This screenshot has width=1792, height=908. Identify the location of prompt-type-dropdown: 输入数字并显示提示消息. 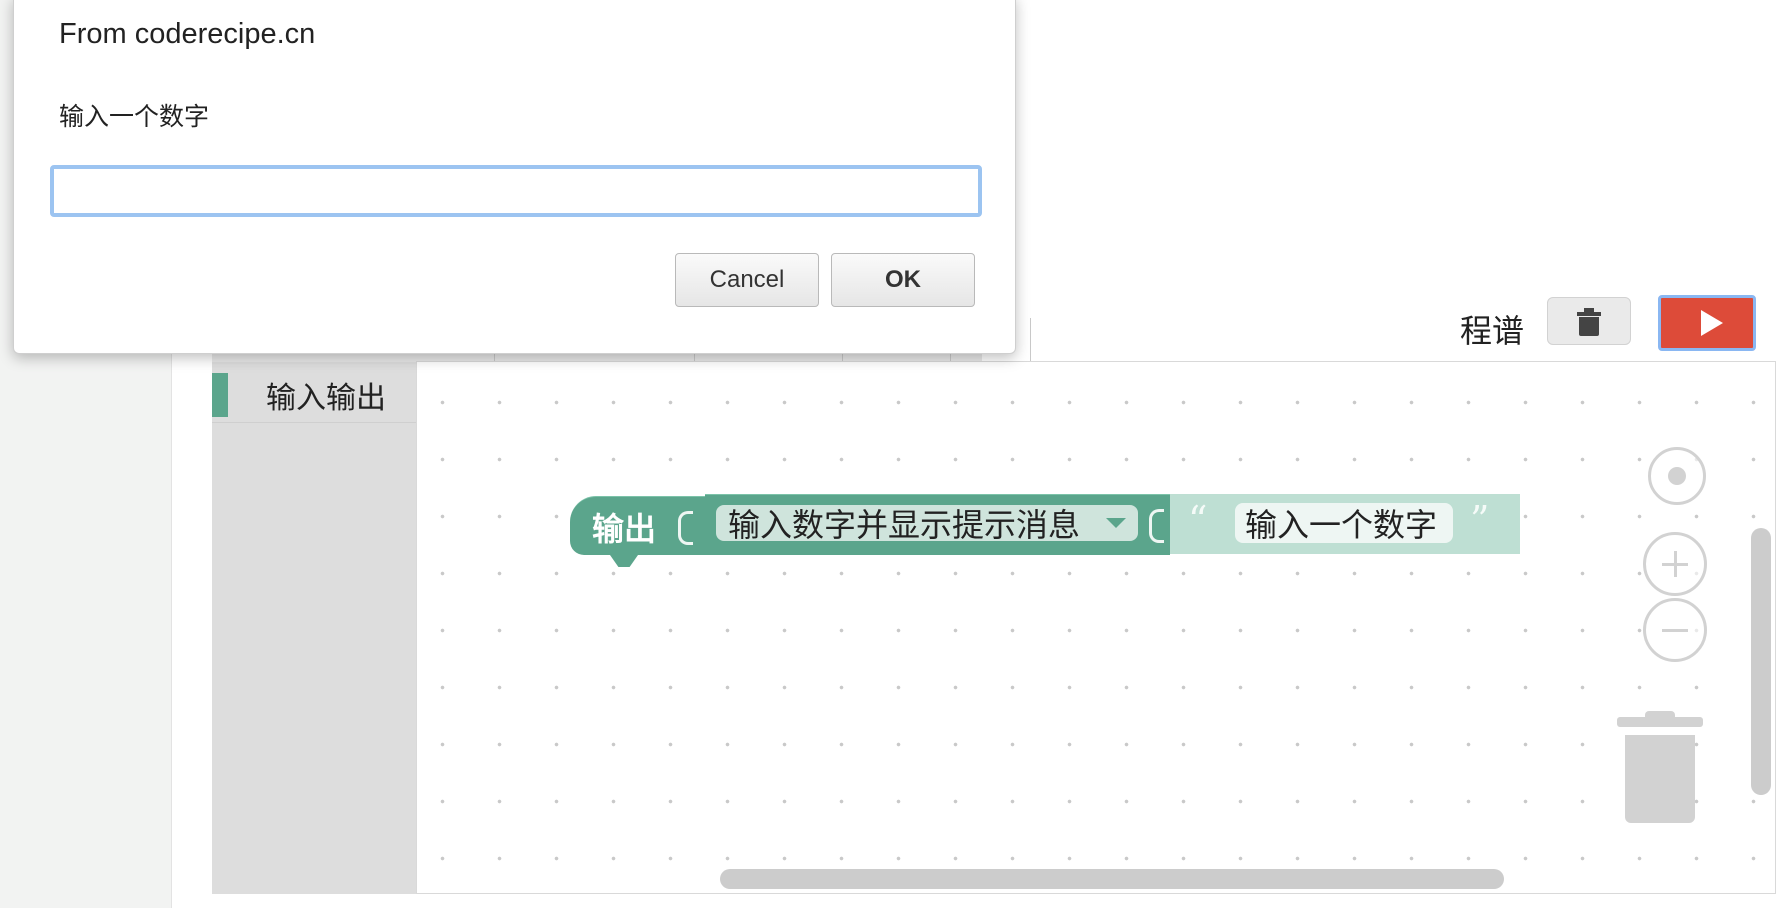
(927, 524).